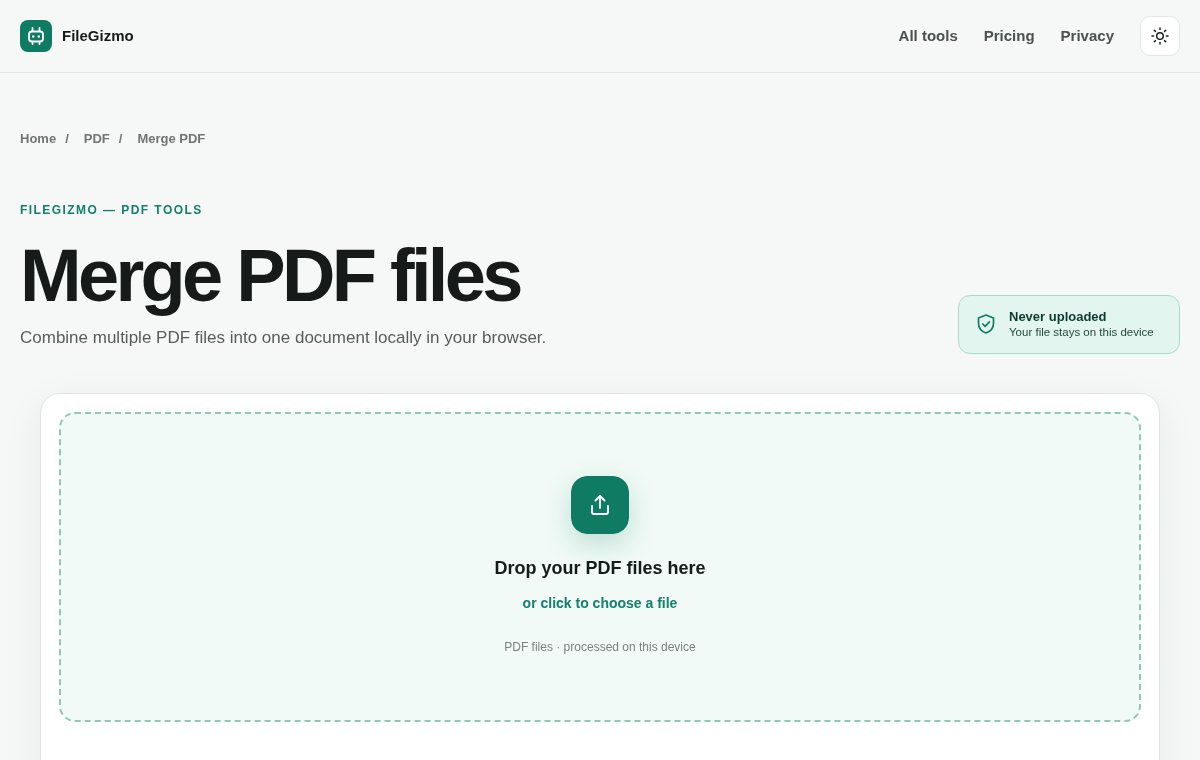  What do you see at coordinates (600, 504) in the screenshot?
I see `upload-icon` at bounding box center [600, 504].